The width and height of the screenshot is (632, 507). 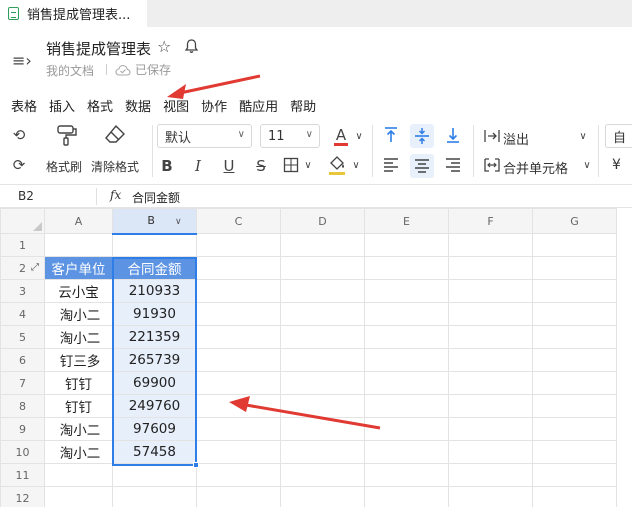 I want to click on number-format-select: 自, so click(x=618, y=136).